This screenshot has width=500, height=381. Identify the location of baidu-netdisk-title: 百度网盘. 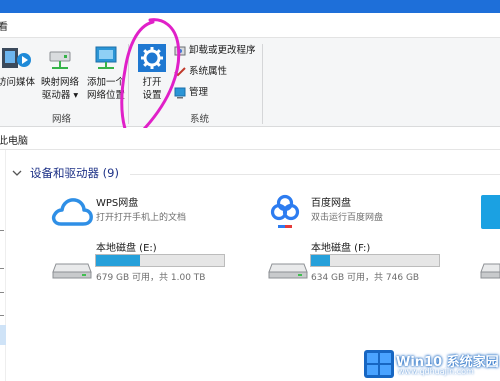
(331, 201).